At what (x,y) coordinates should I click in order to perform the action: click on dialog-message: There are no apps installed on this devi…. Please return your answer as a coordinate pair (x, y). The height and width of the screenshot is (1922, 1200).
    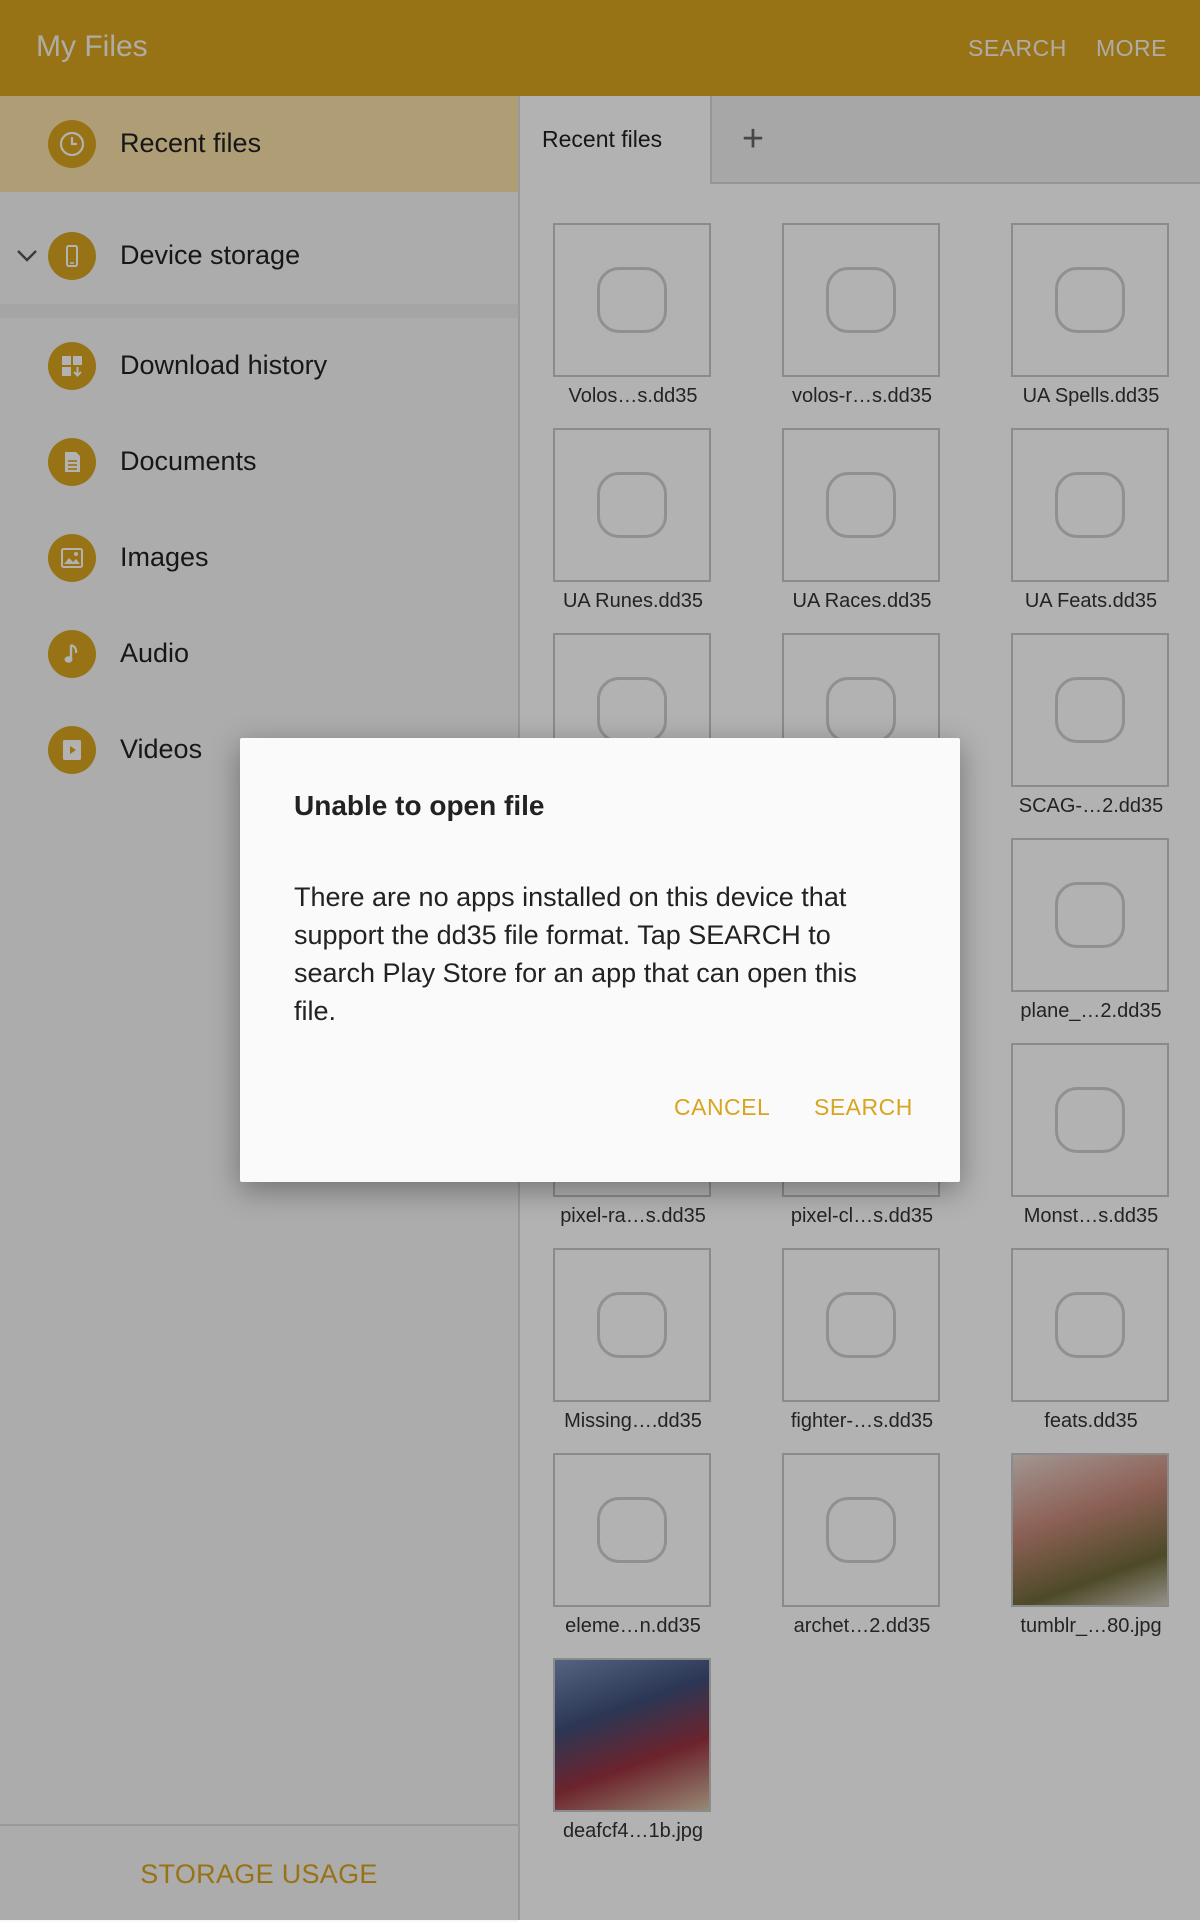
    Looking at the image, I should click on (575, 954).